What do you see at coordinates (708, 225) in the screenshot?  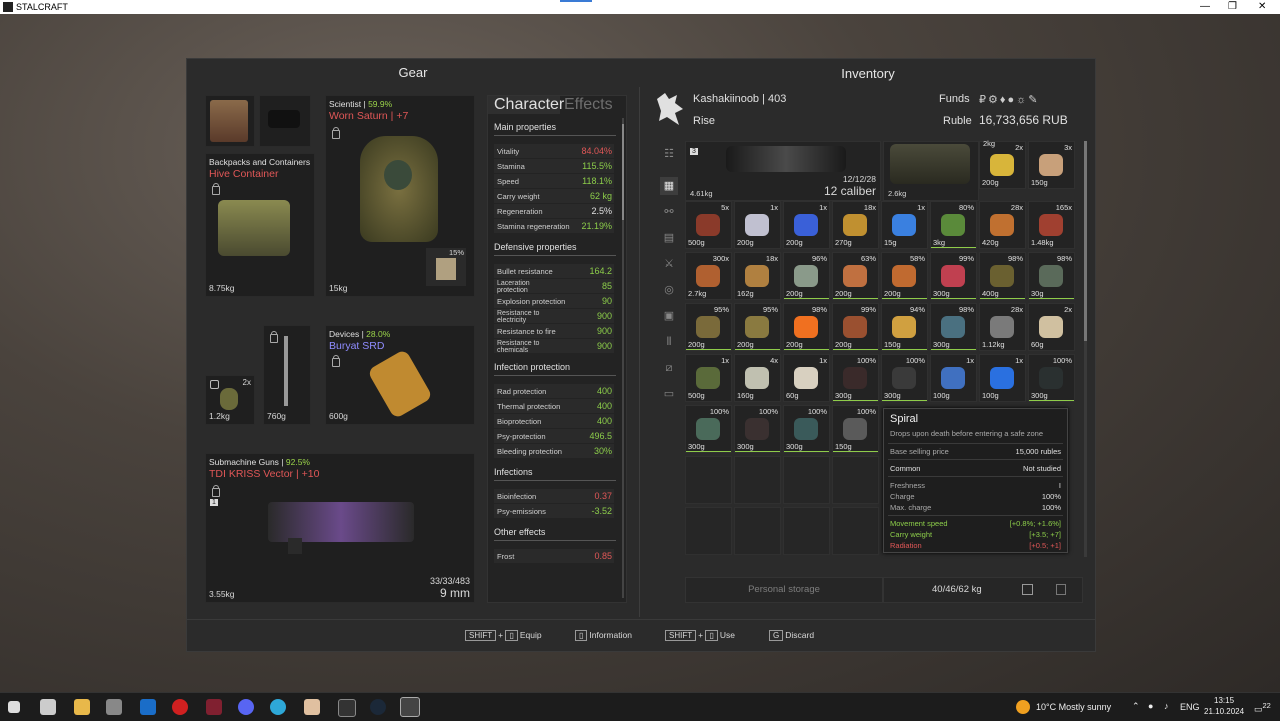 I see `inventory-item: 5x 500g` at bounding box center [708, 225].